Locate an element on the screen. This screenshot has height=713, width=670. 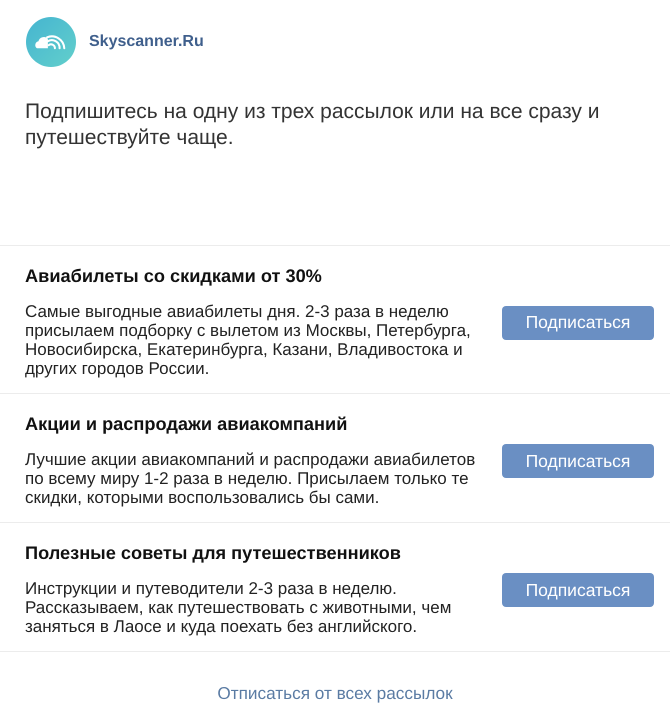
intro-text: Подпишитесь на одну из трех рассылок или на все сразу и путешествуйте чаще. is located at coordinates (312, 125).